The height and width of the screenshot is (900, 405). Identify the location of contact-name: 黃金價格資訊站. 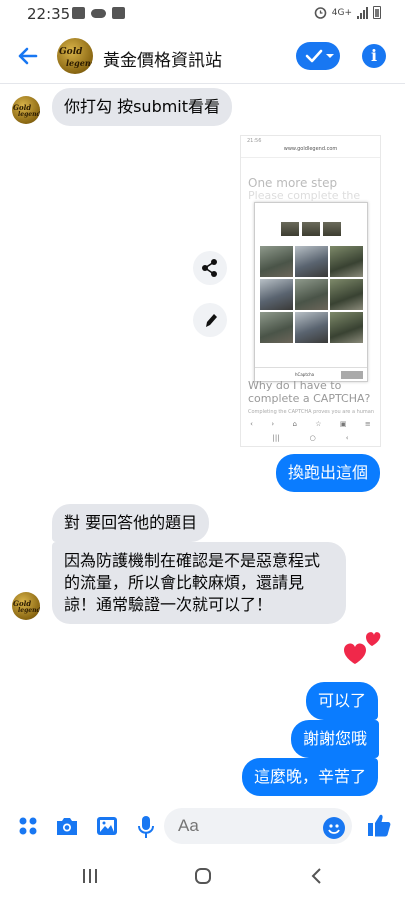
(162, 58).